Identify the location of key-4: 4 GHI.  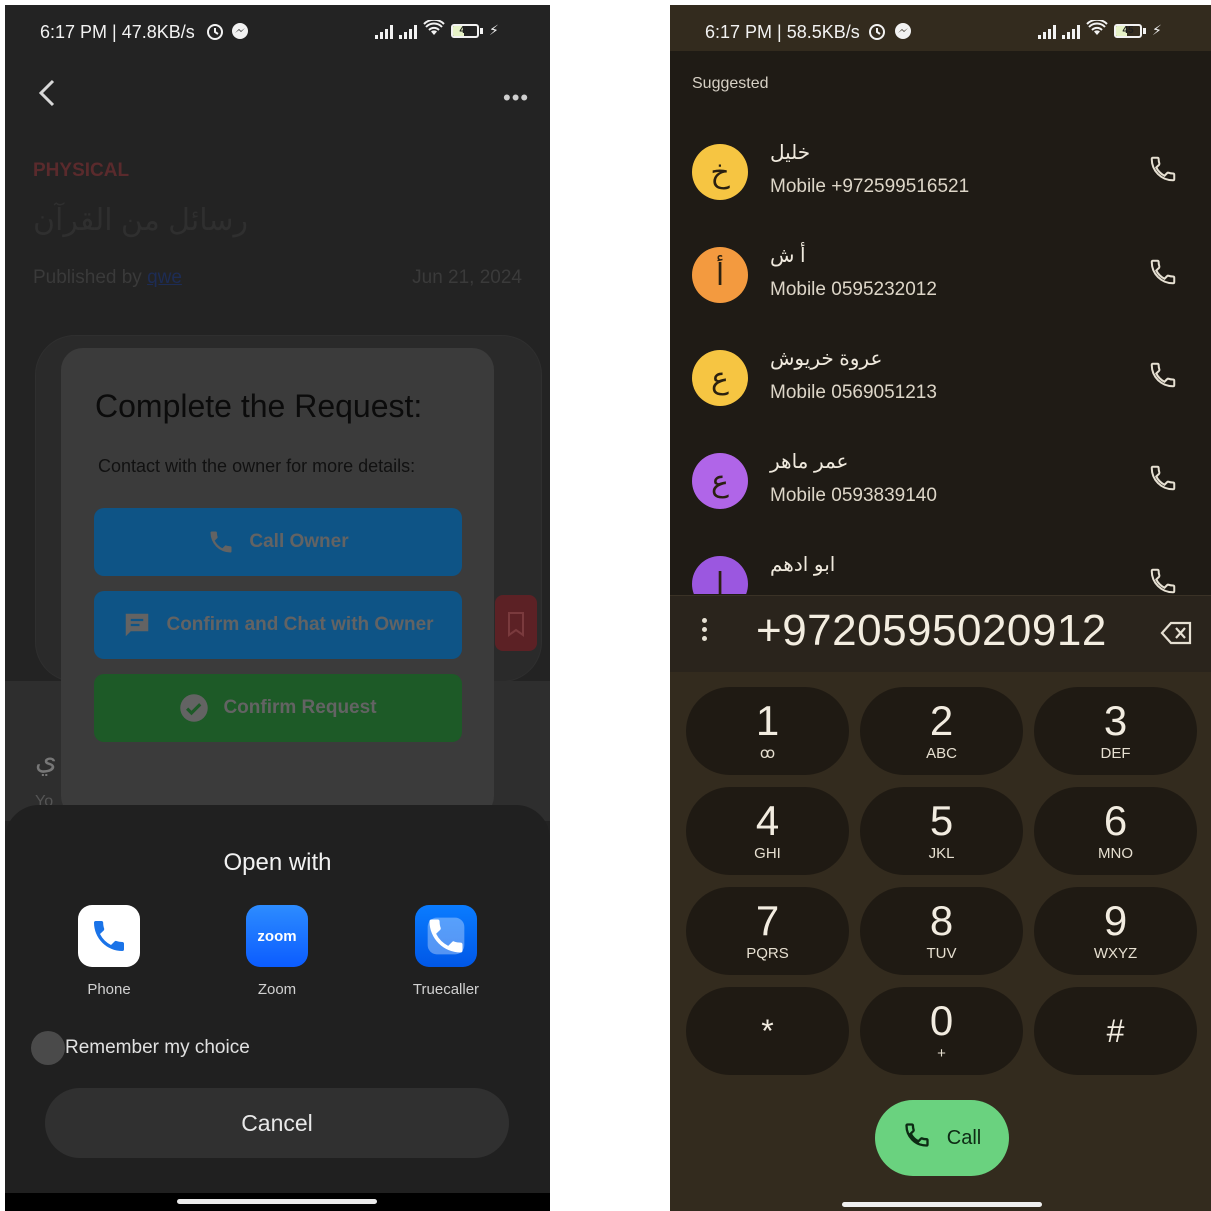
(767, 831).